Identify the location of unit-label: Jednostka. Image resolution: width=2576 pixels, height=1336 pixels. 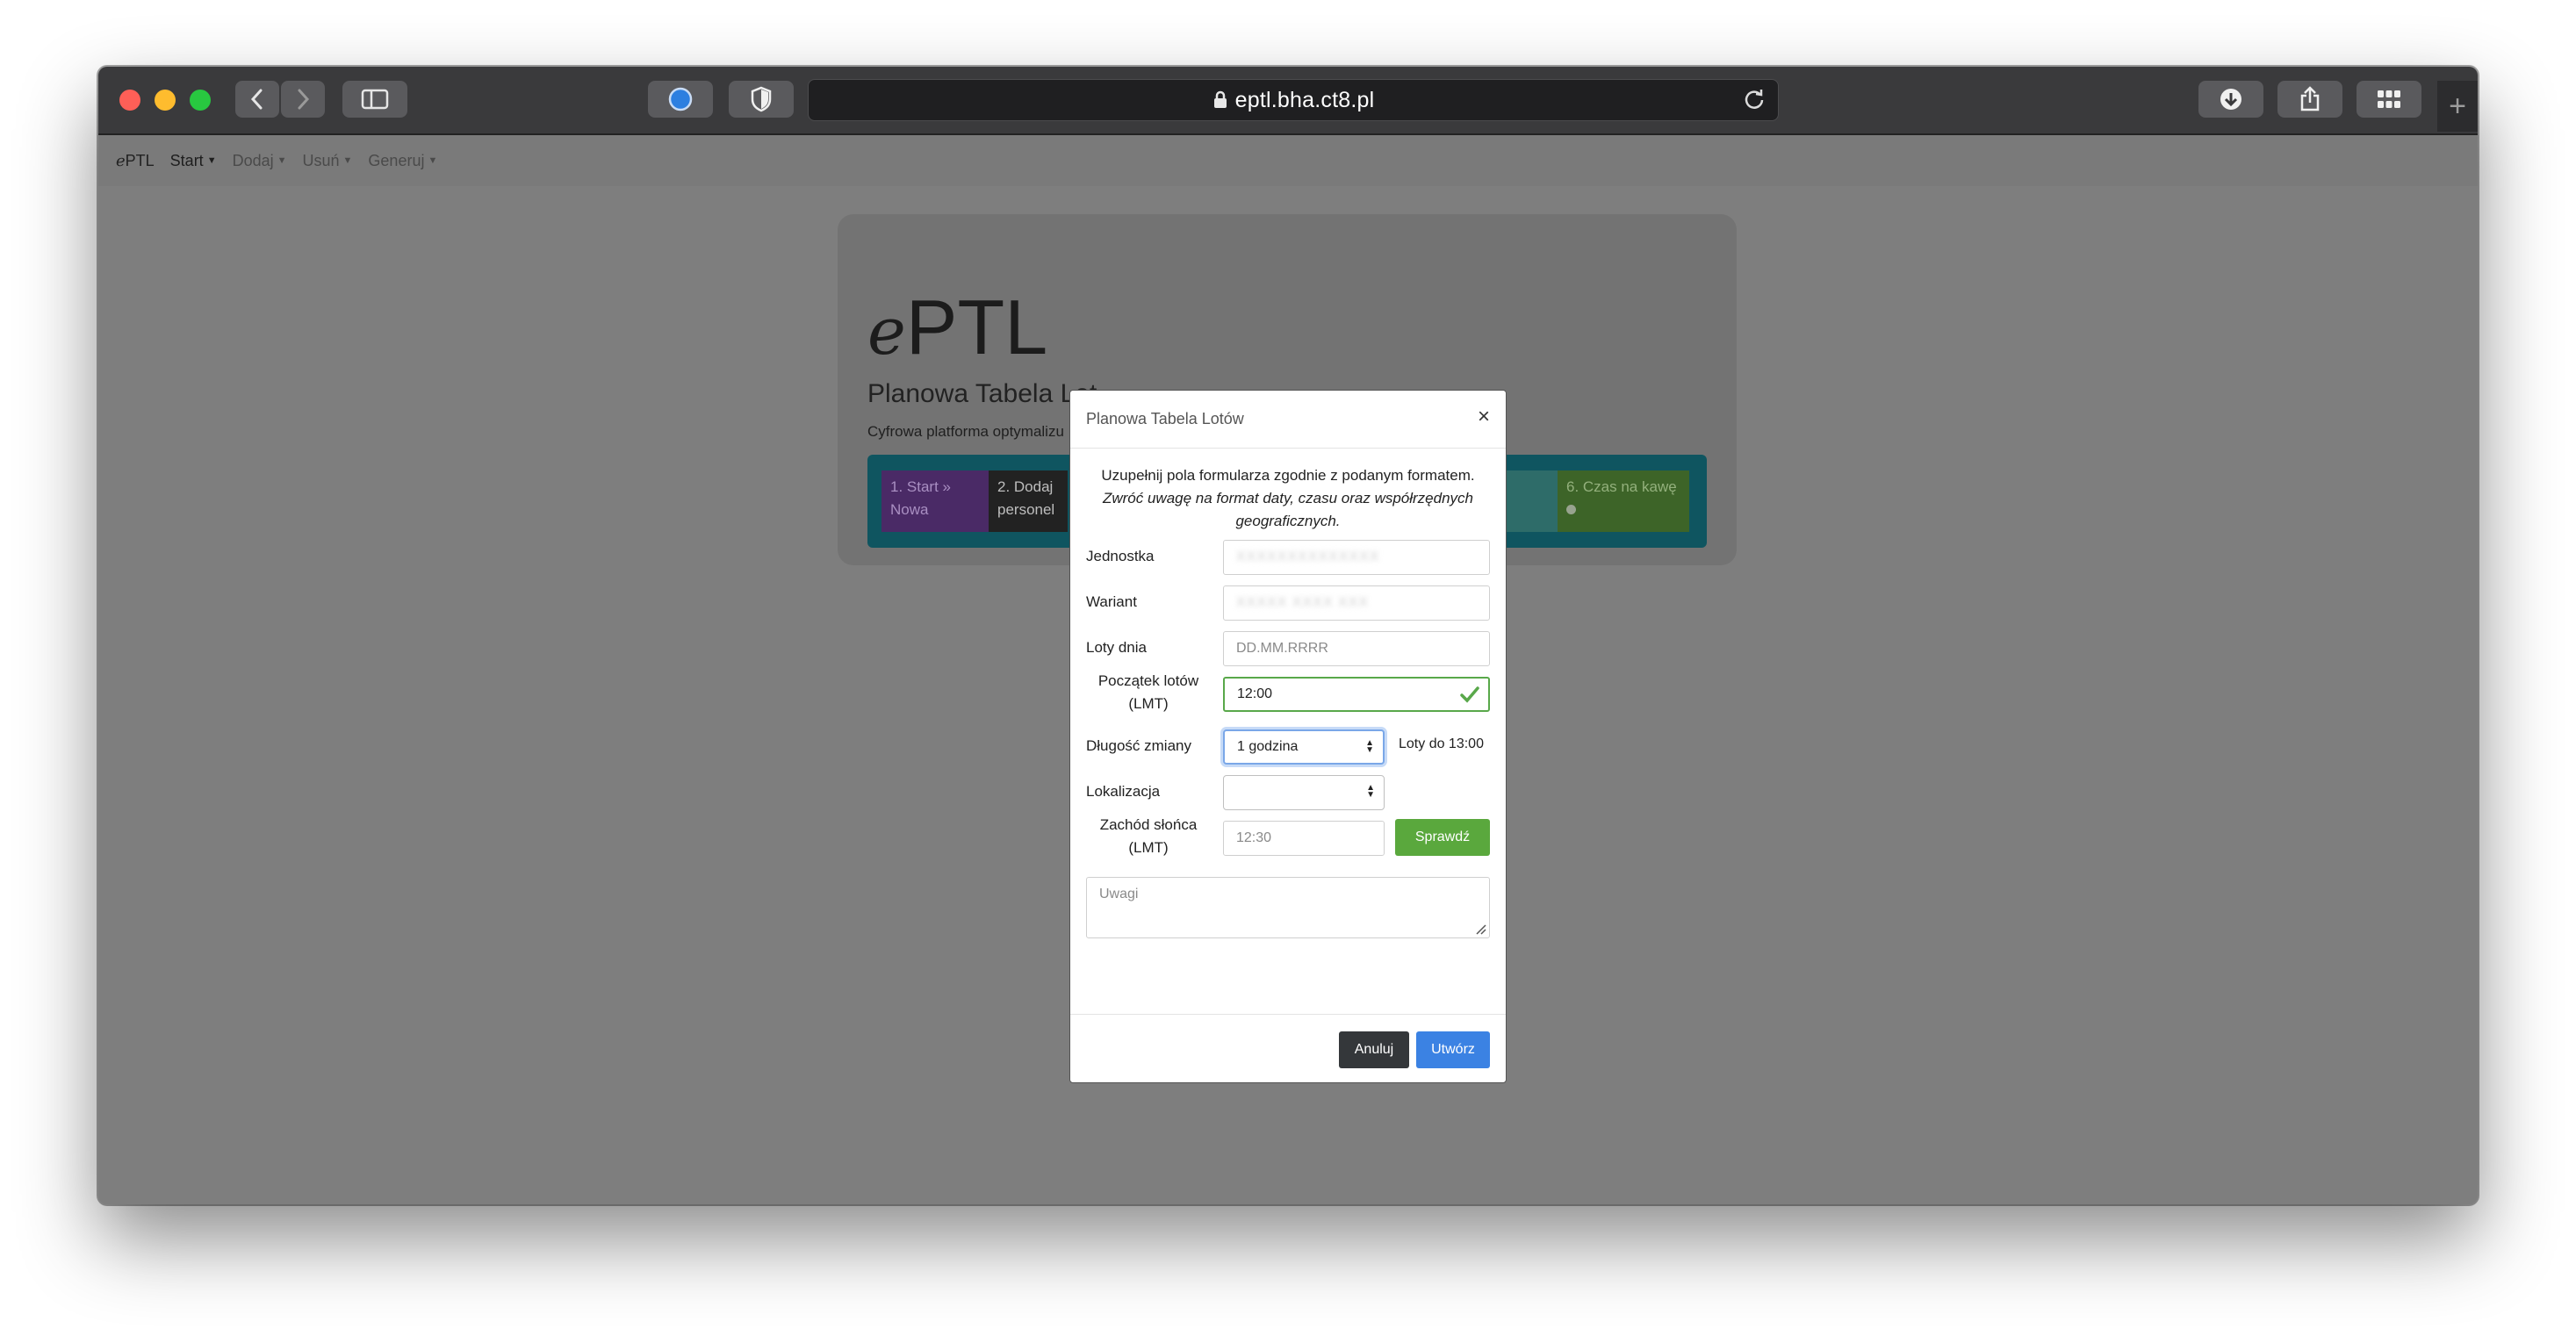
(1120, 556).